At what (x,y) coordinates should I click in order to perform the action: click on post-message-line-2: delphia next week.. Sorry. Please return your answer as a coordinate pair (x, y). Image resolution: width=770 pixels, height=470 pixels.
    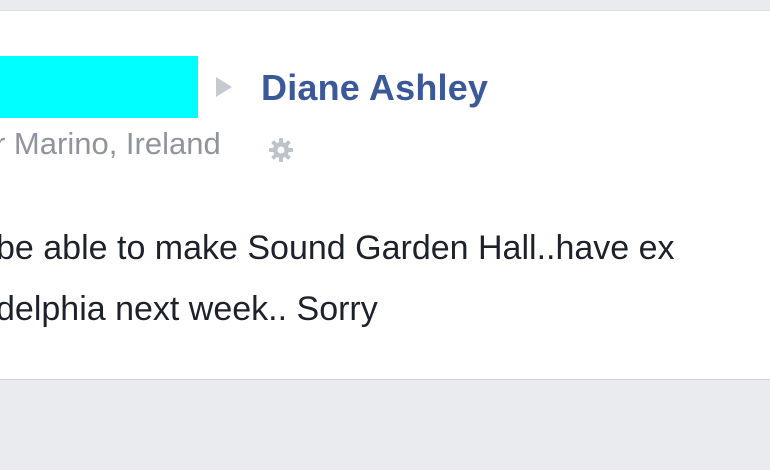
    Looking at the image, I should click on (189, 309).